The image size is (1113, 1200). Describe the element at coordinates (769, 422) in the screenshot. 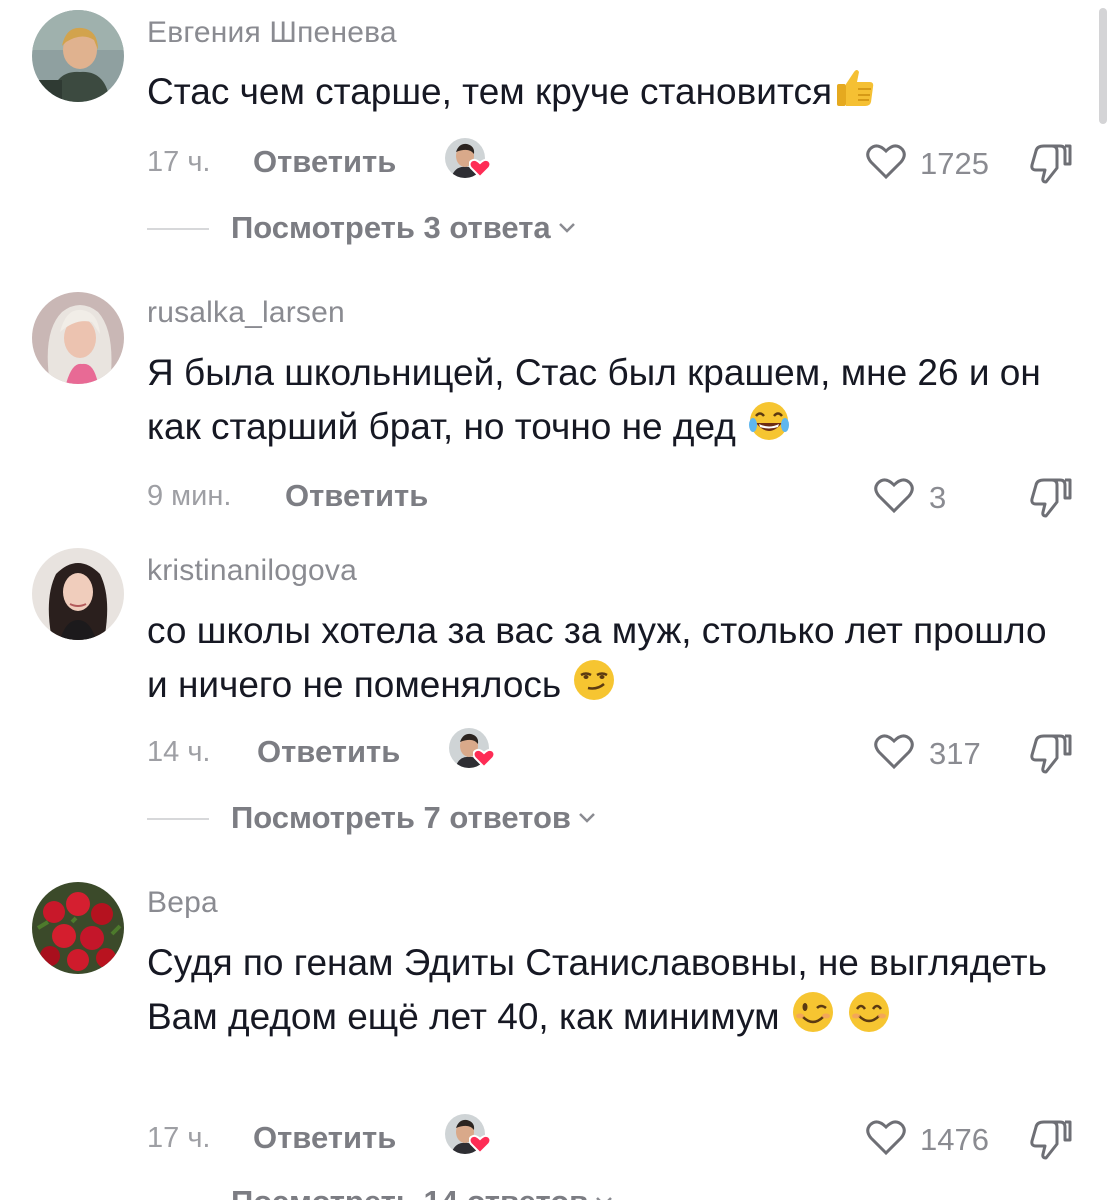

I see `tears-of-joy-emoji-icon` at that location.